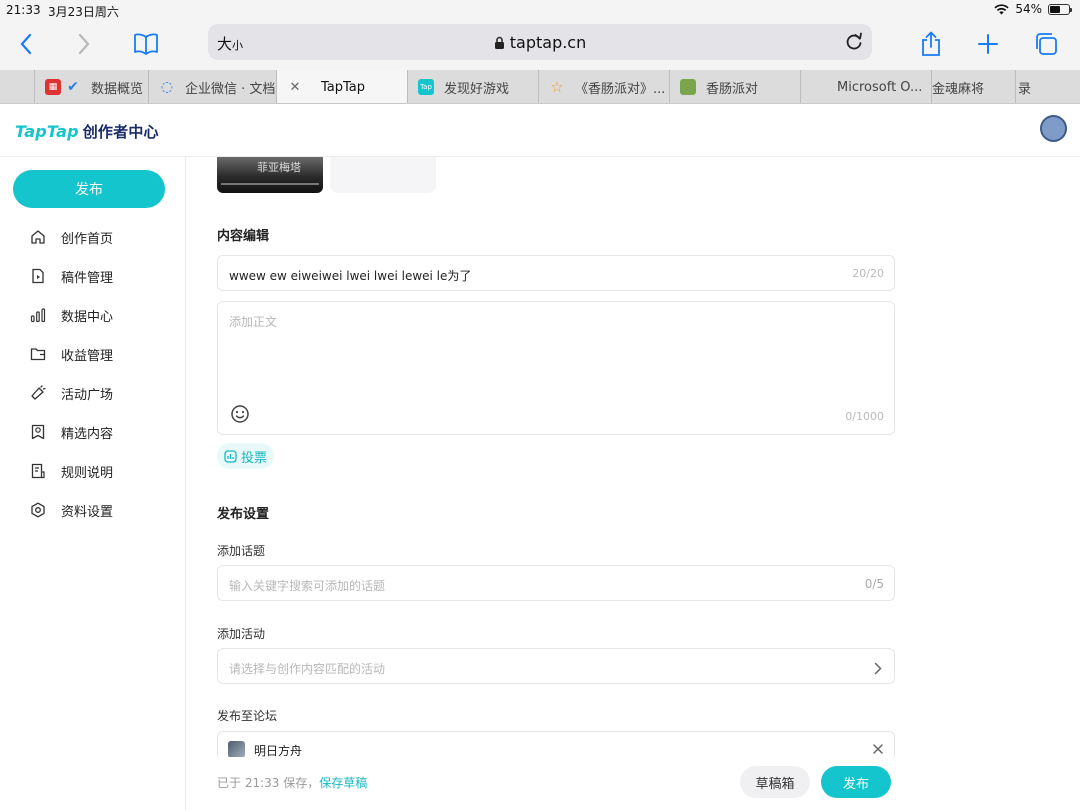 This screenshot has height=810, width=1080. I want to click on body-placeholder: 添加正文, so click(253, 322).